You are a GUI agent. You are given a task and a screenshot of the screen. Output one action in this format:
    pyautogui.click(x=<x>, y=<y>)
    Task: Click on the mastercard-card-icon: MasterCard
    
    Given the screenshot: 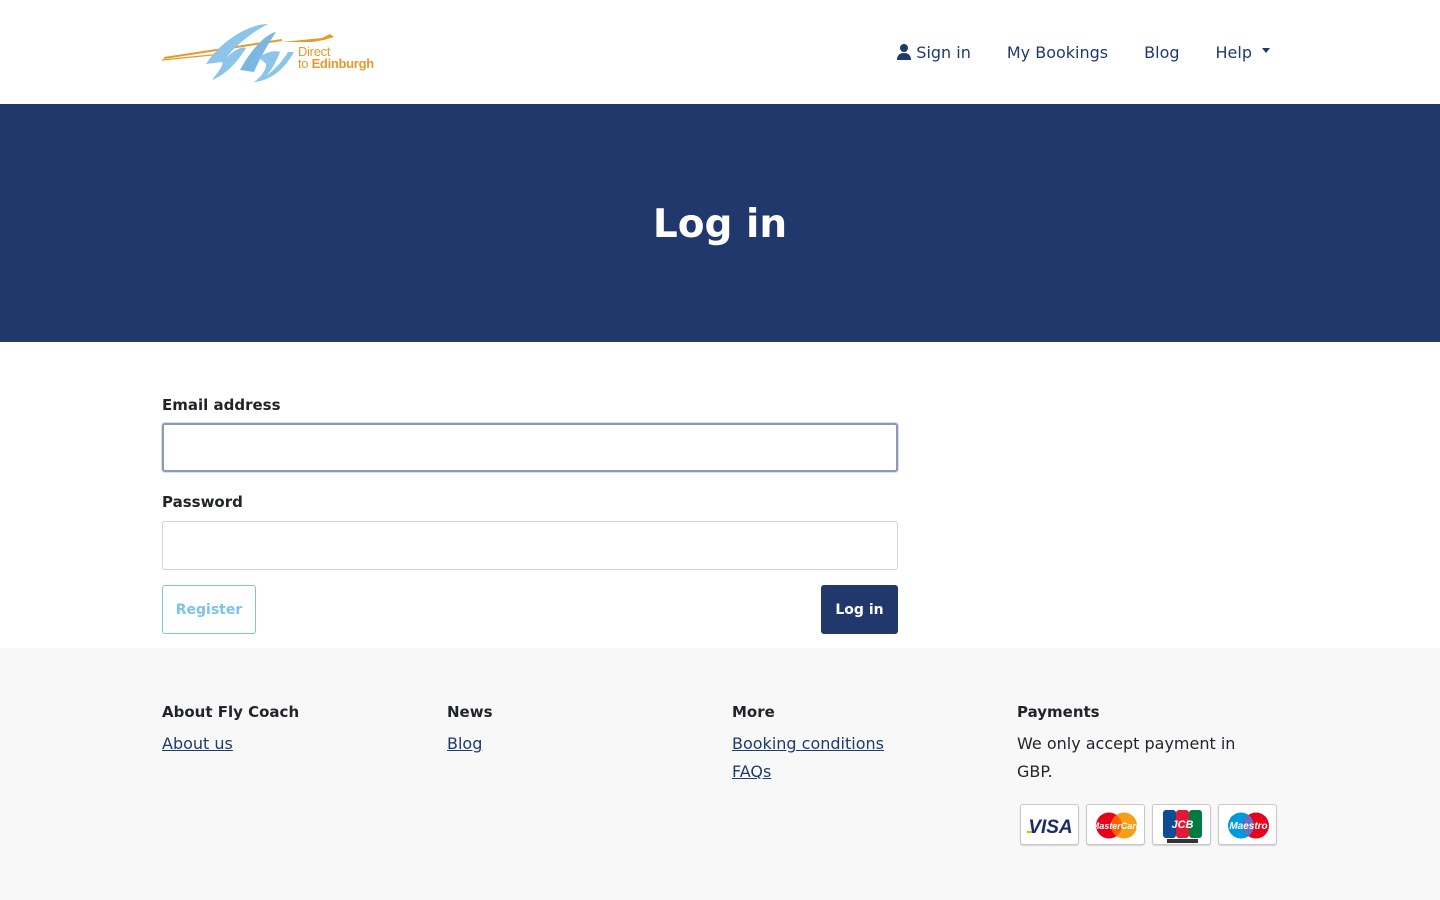 What is the action you would take?
    pyautogui.click(x=1115, y=824)
    